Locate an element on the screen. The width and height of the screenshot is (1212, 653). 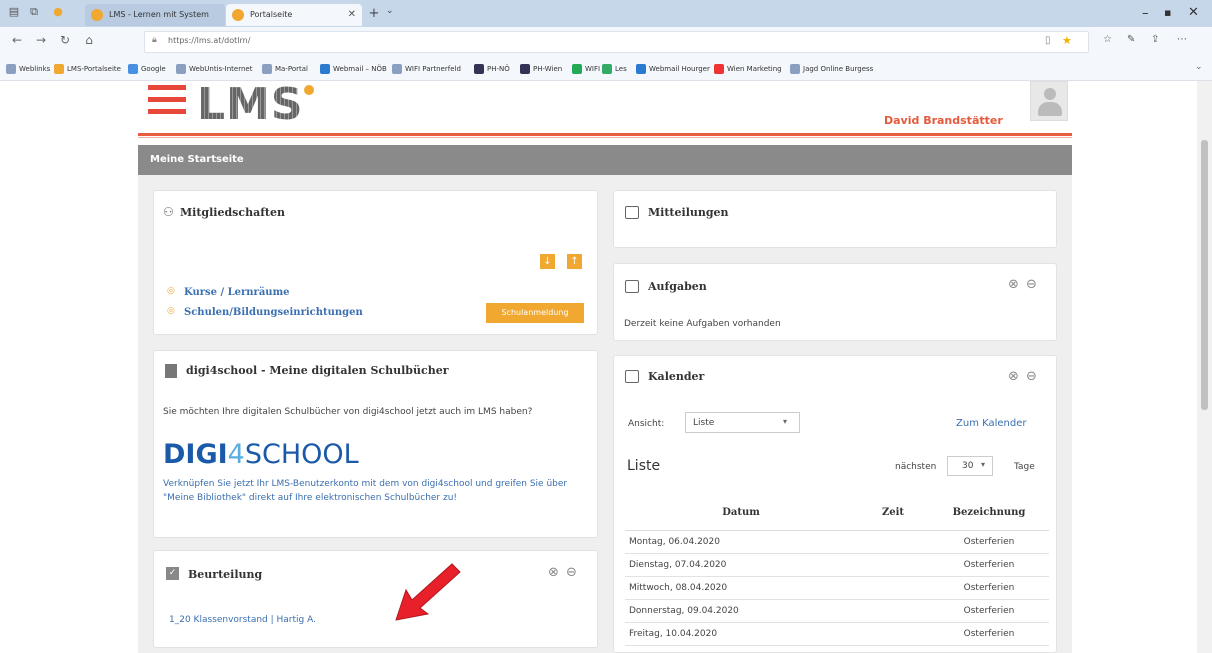
panel-title: Beurteilung is located at coordinates (225, 574).